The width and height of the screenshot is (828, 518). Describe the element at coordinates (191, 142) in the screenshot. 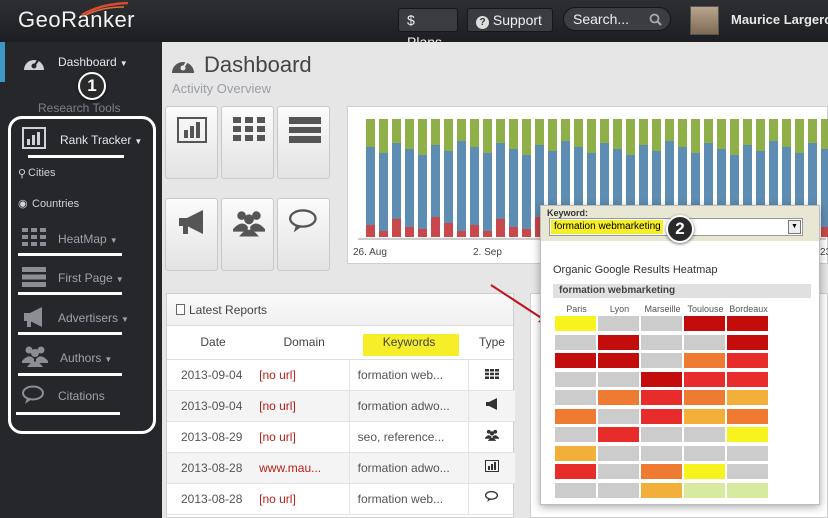

I see `tile-rank-tracker` at that location.